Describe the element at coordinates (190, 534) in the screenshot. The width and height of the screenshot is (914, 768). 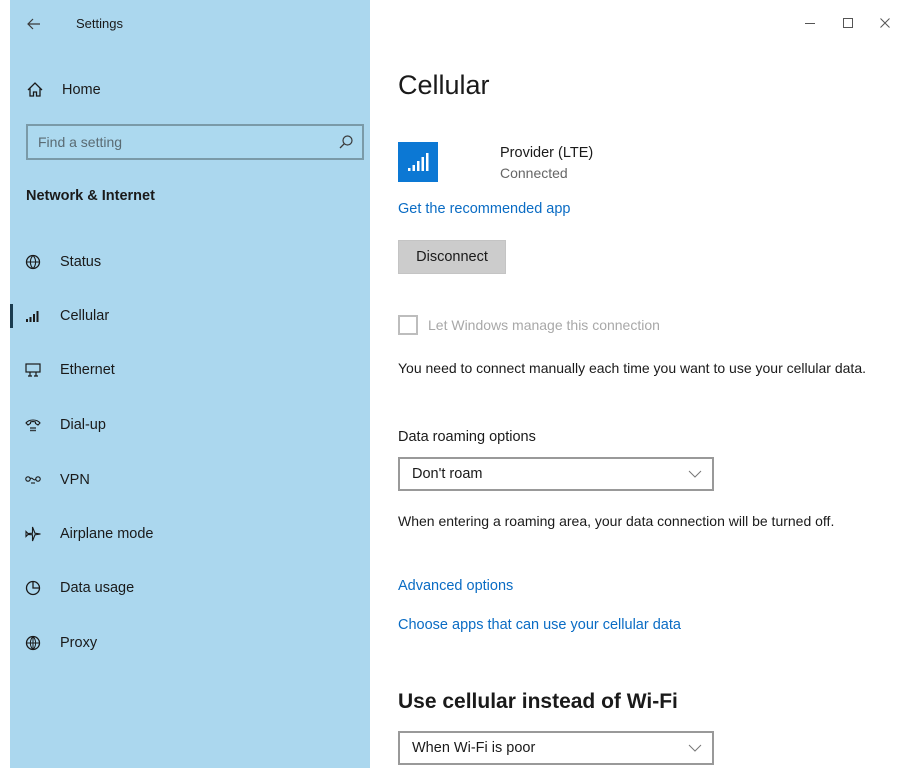
I see `sidebar-item-airplane-mode: Airplane mode` at that location.